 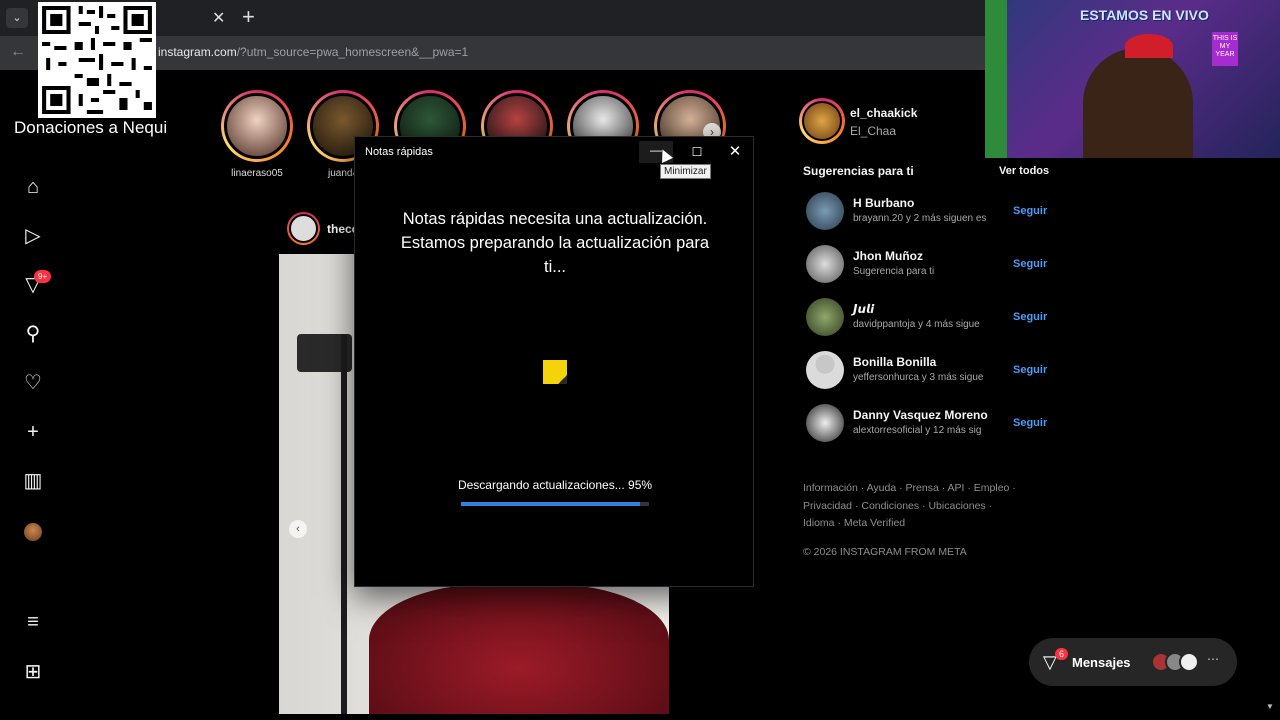 I want to click on flag-strip, so click(x=996, y=79).